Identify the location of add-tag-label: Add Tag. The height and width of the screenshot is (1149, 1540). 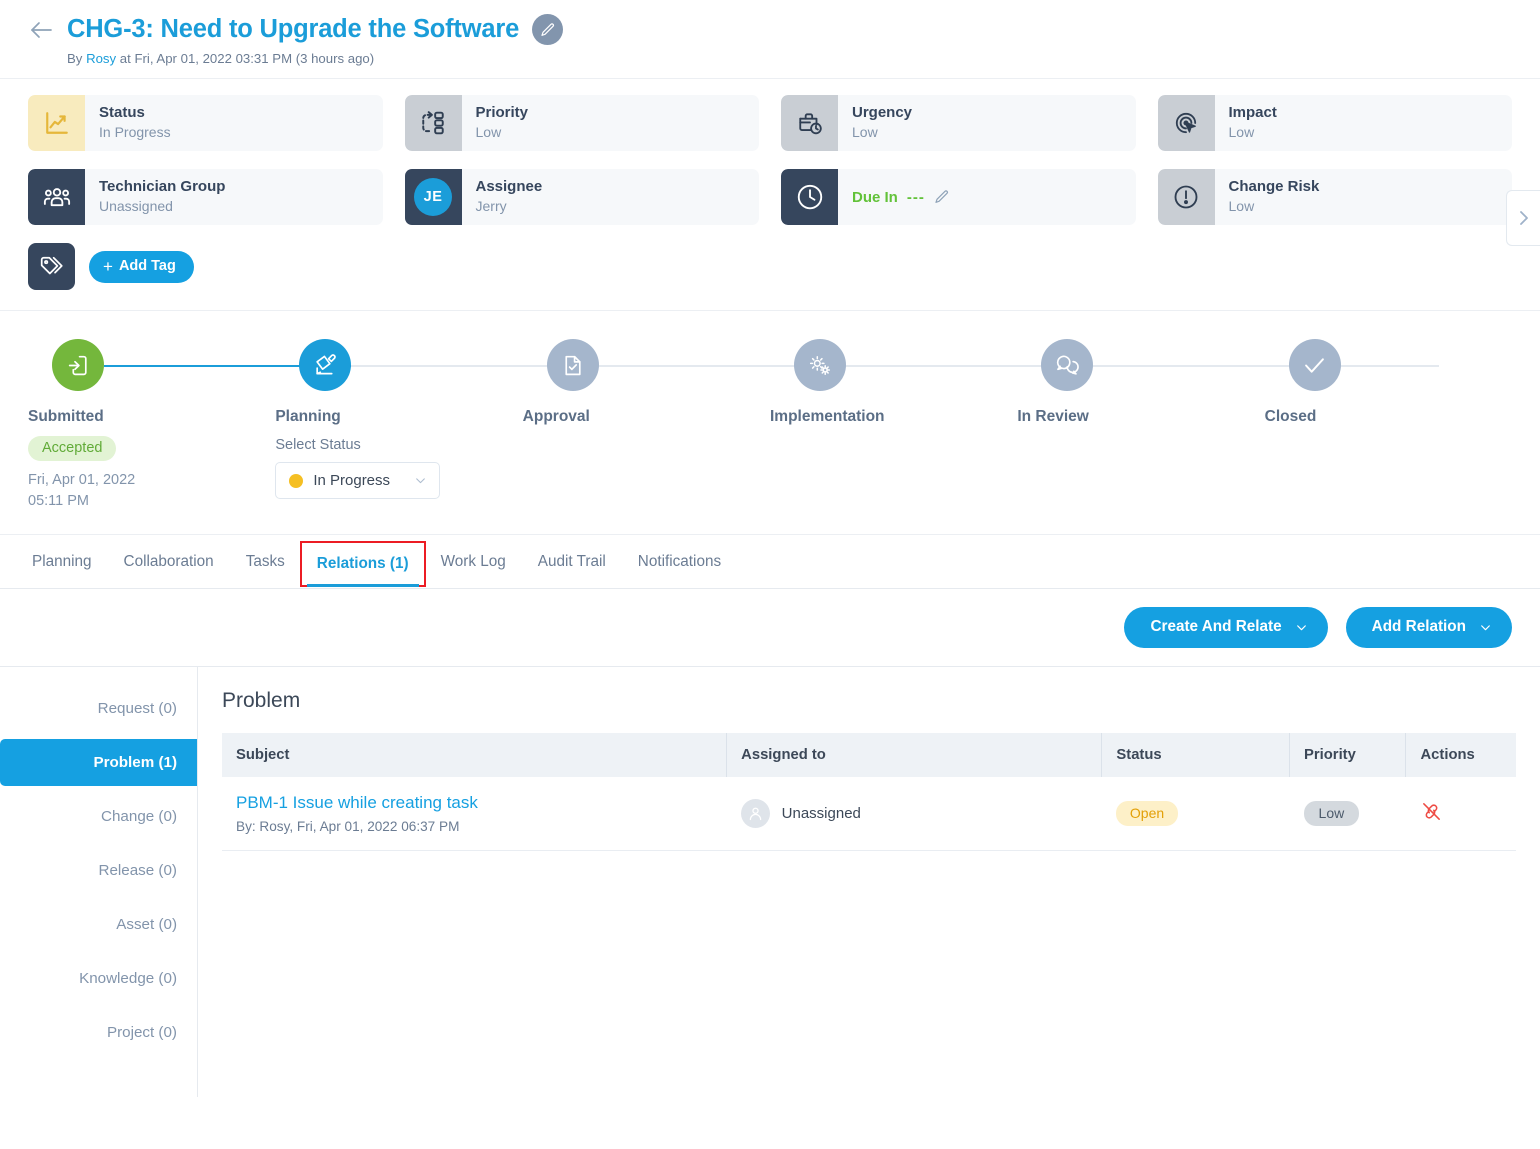
(147, 266).